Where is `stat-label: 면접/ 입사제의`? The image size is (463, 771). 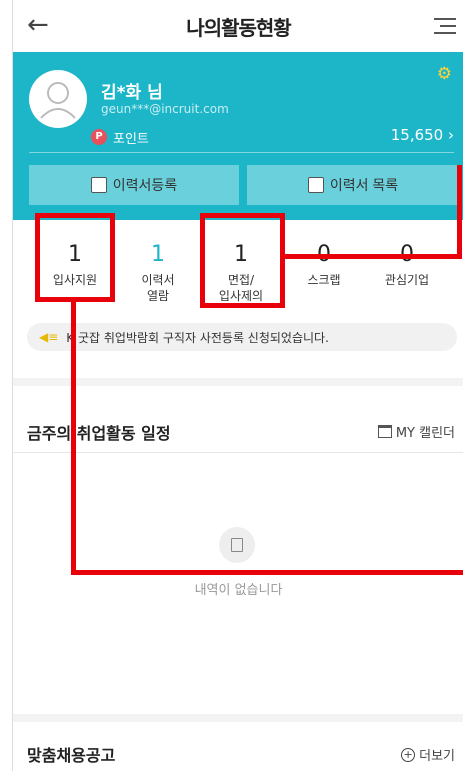
stat-label: 면접/ 입사제의 is located at coordinates (241, 288).